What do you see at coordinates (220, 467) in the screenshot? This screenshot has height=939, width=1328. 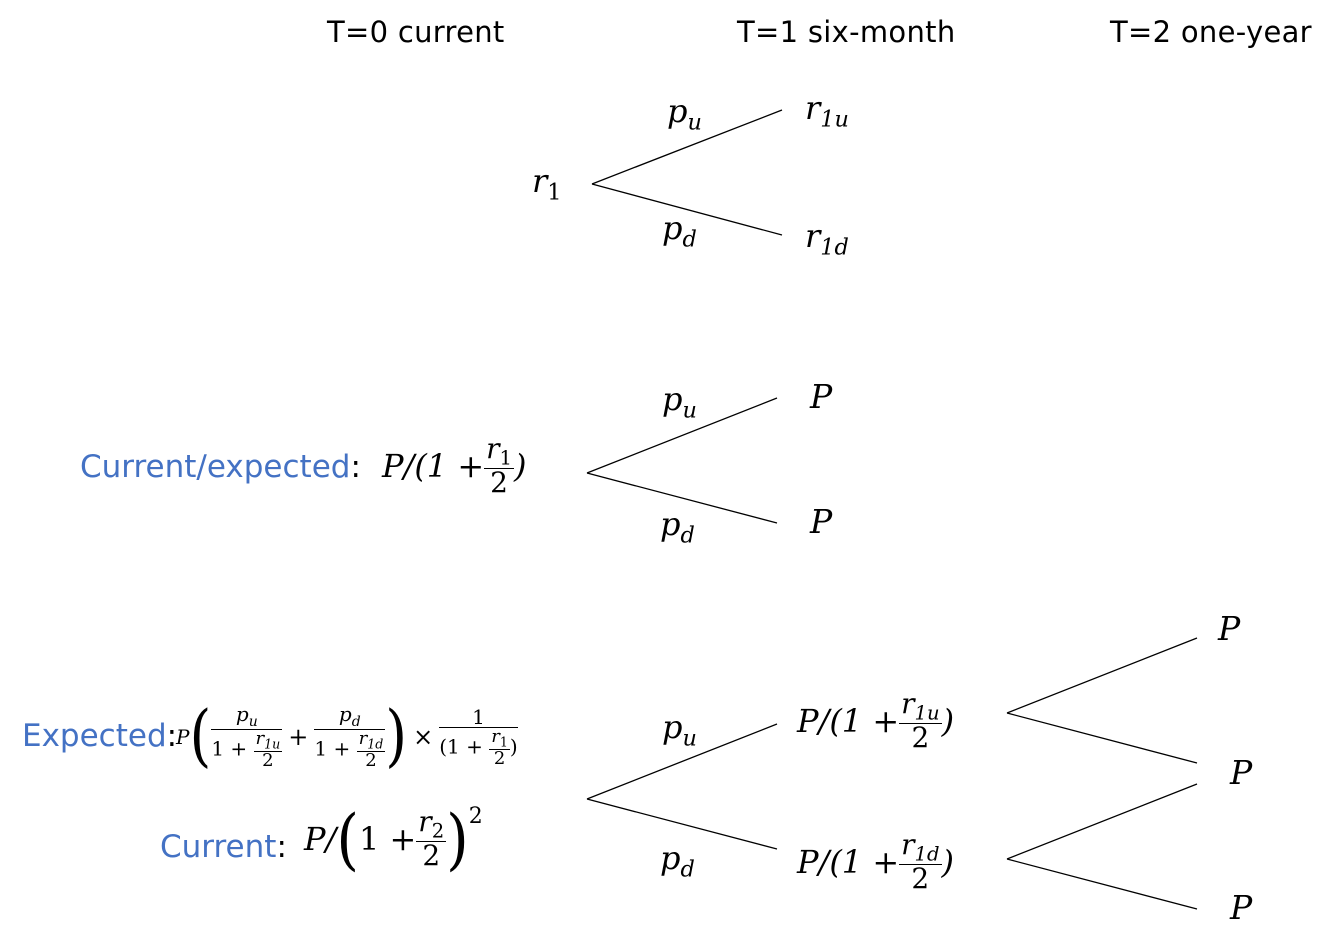 I see `tree2-label: Current/expected:` at bounding box center [220, 467].